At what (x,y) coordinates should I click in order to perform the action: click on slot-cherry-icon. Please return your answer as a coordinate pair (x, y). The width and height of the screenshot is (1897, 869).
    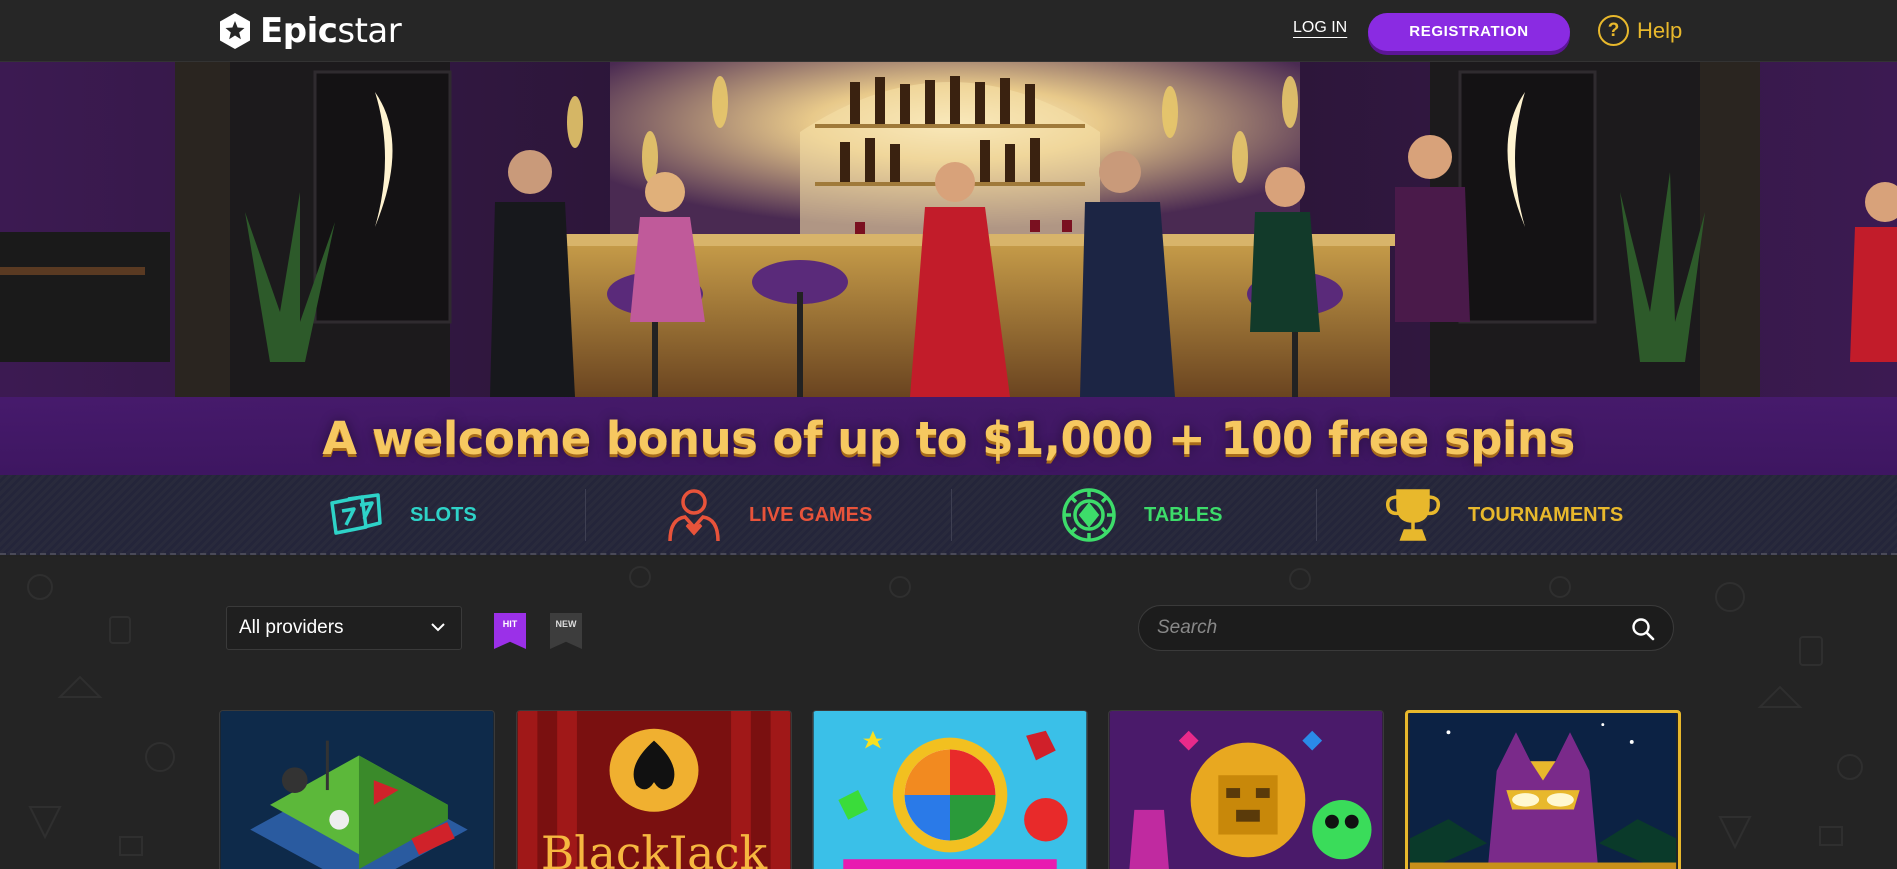
    Looking at the image, I should click on (356, 514).